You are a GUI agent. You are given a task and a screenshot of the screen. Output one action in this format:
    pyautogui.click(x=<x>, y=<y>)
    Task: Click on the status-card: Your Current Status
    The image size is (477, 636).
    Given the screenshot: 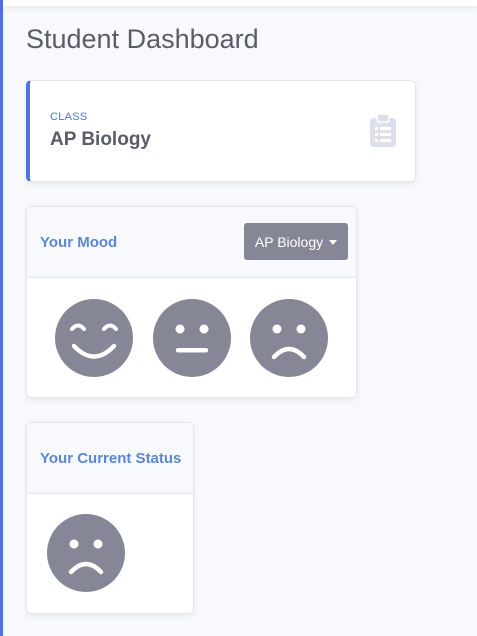 What is the action you would take?
    pyautogui.click(x=110, y=518)
    